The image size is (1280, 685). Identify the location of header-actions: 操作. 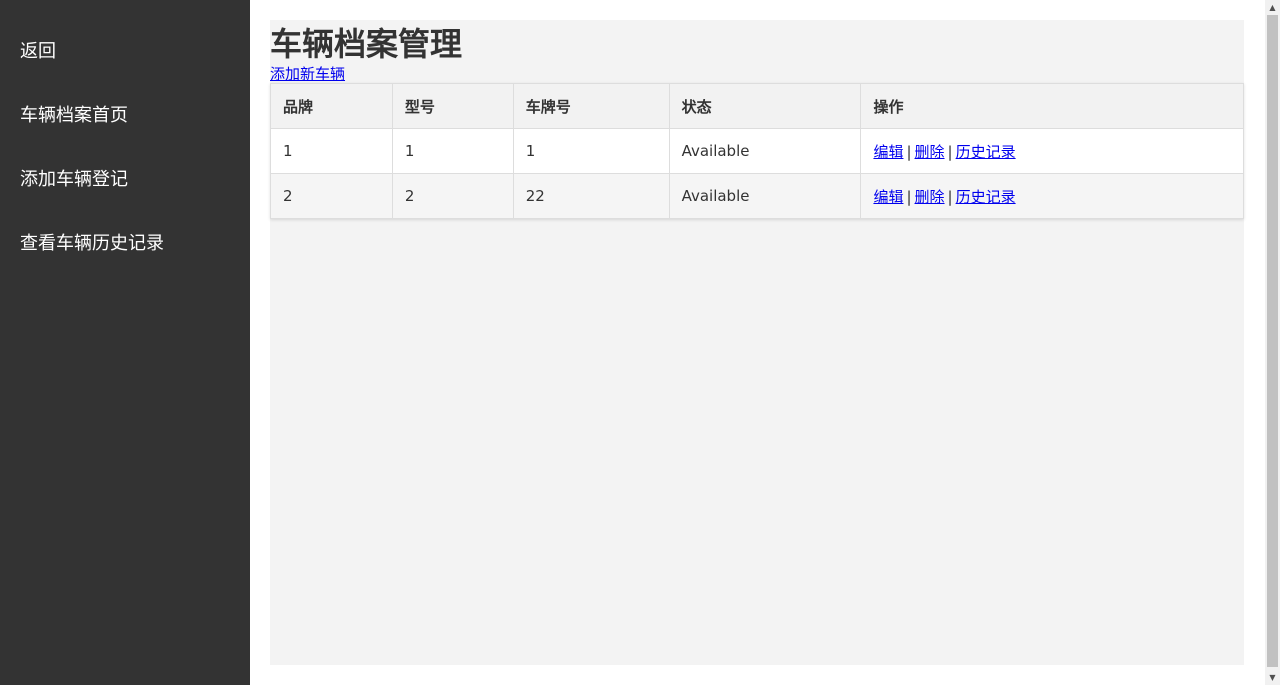
(1052, 106).